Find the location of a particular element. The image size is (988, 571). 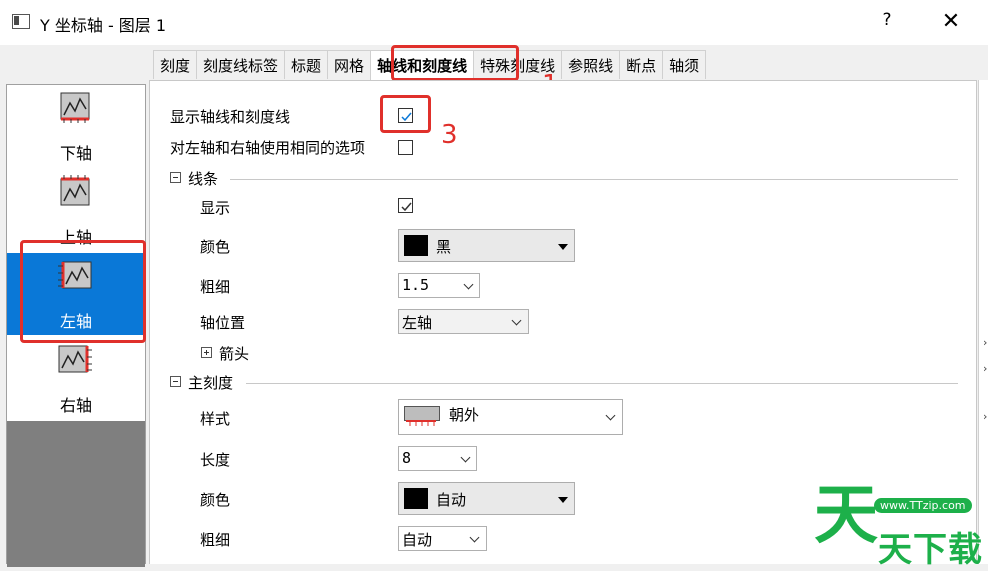

tab-scale: 刻度 is located at coordinates (175, 64).